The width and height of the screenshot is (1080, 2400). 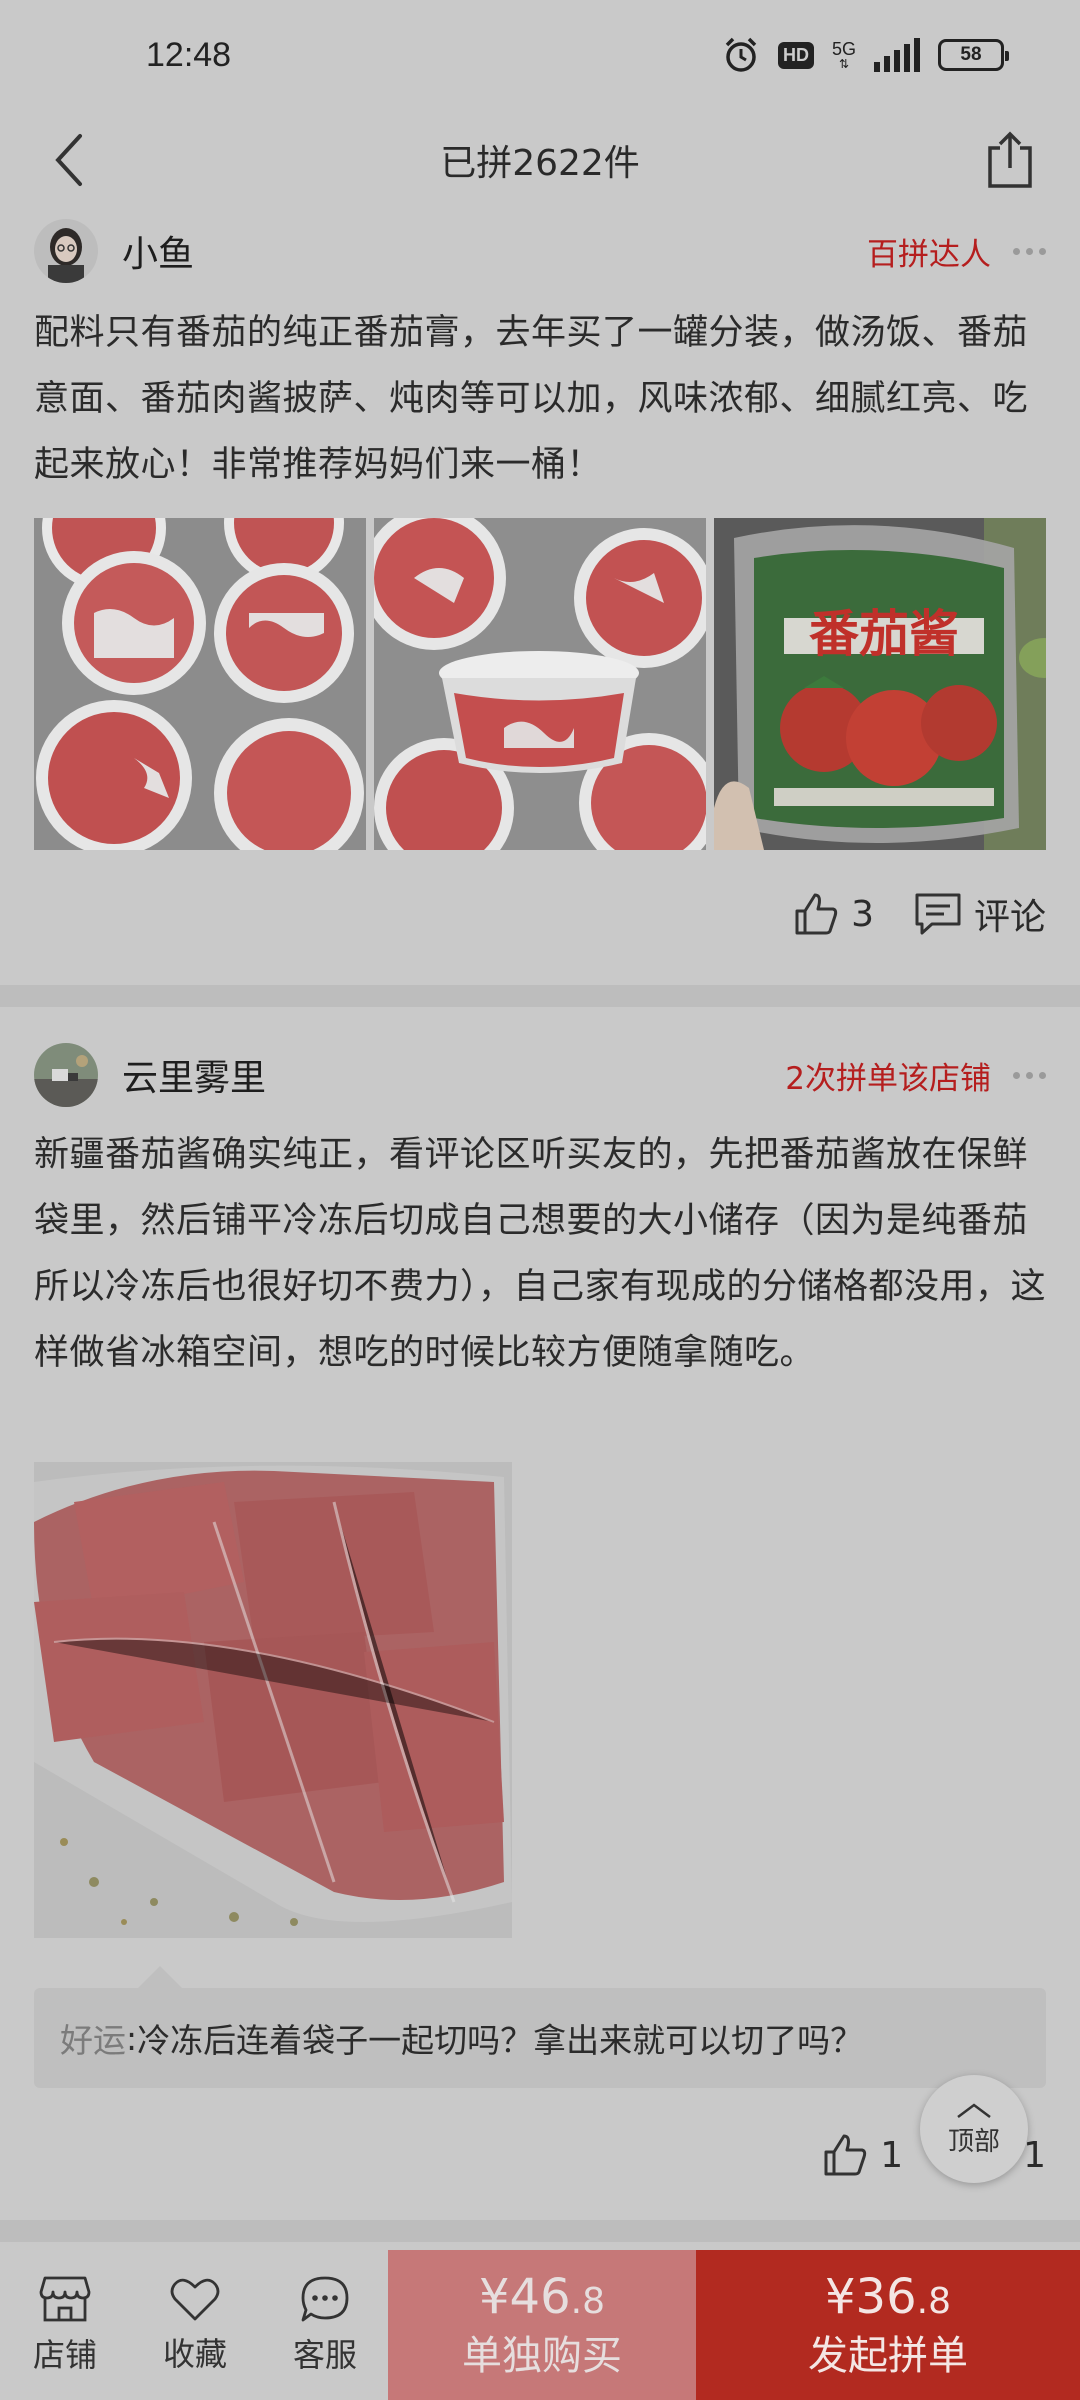 I want to click on battery-icon: 58, so click(x=973, y=55).